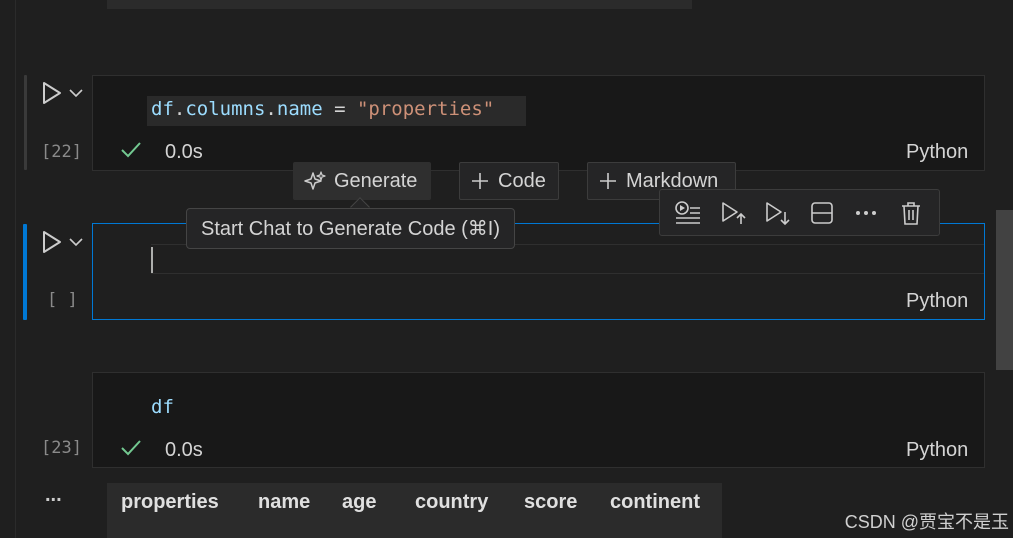 The width and height of the screenshot is (1013, 538). I want to click on run-by-line-icon, so click(688, 212).